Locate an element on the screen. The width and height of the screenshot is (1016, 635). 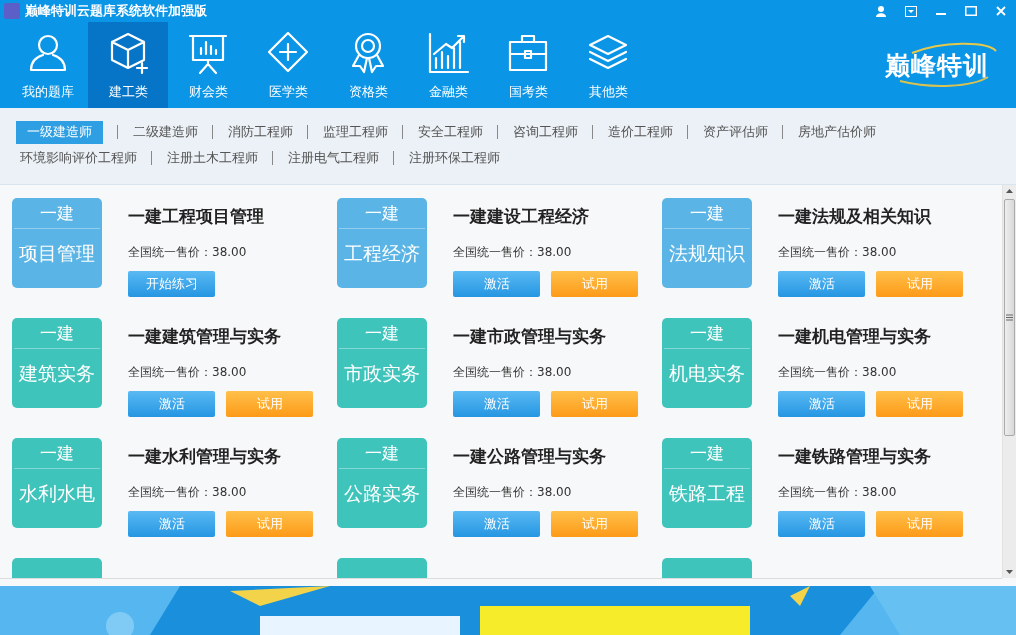
grip-icon is located at coordinates (1009, 317).